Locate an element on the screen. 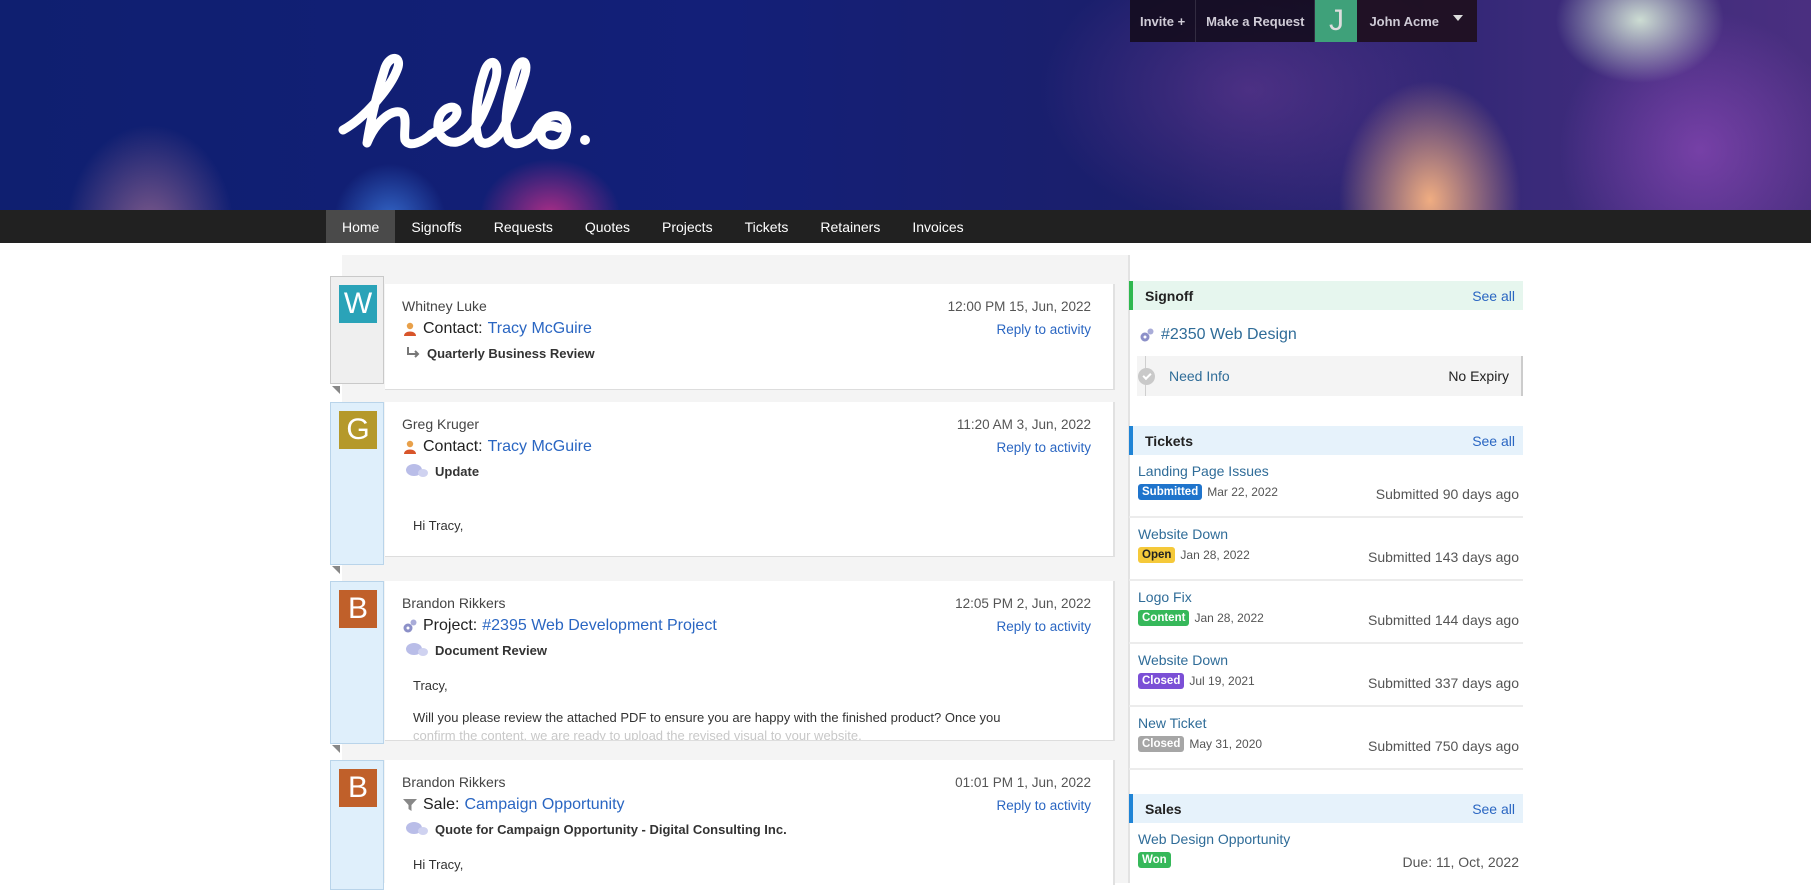  message-line: Tracy, is located at coordinates (430, 685).